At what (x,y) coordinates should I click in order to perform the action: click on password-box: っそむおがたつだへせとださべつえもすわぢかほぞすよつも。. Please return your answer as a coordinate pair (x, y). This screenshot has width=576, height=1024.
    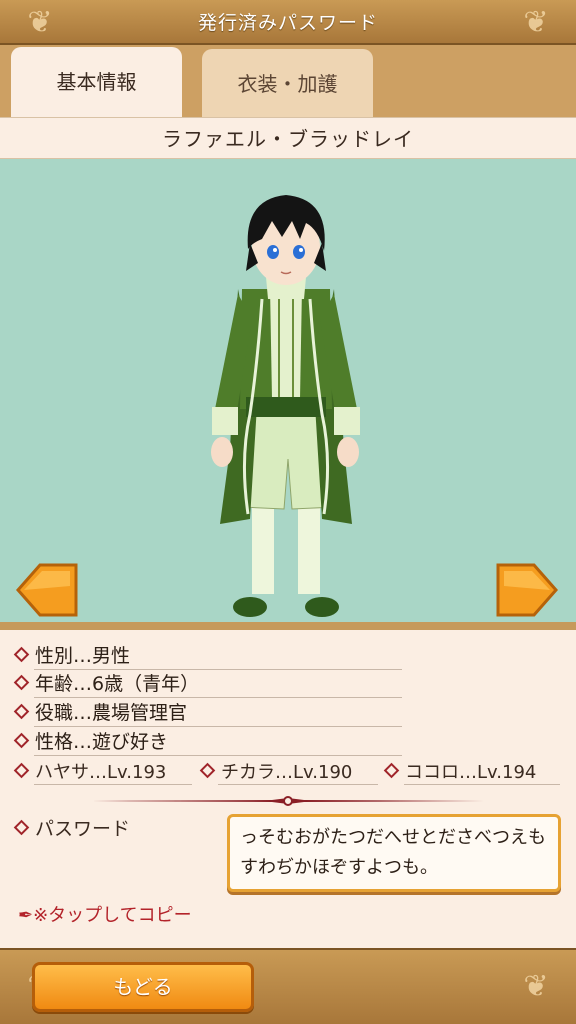
    Looking at the image, I should click on (394, 853).